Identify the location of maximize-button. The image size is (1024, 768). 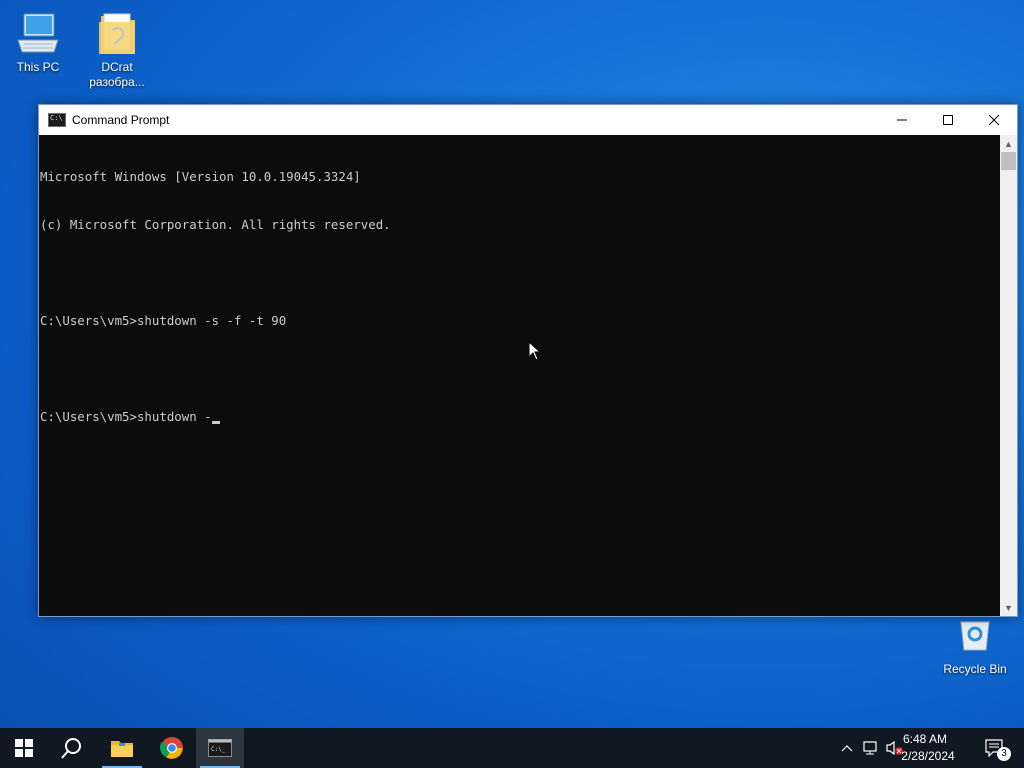
(948, 120).